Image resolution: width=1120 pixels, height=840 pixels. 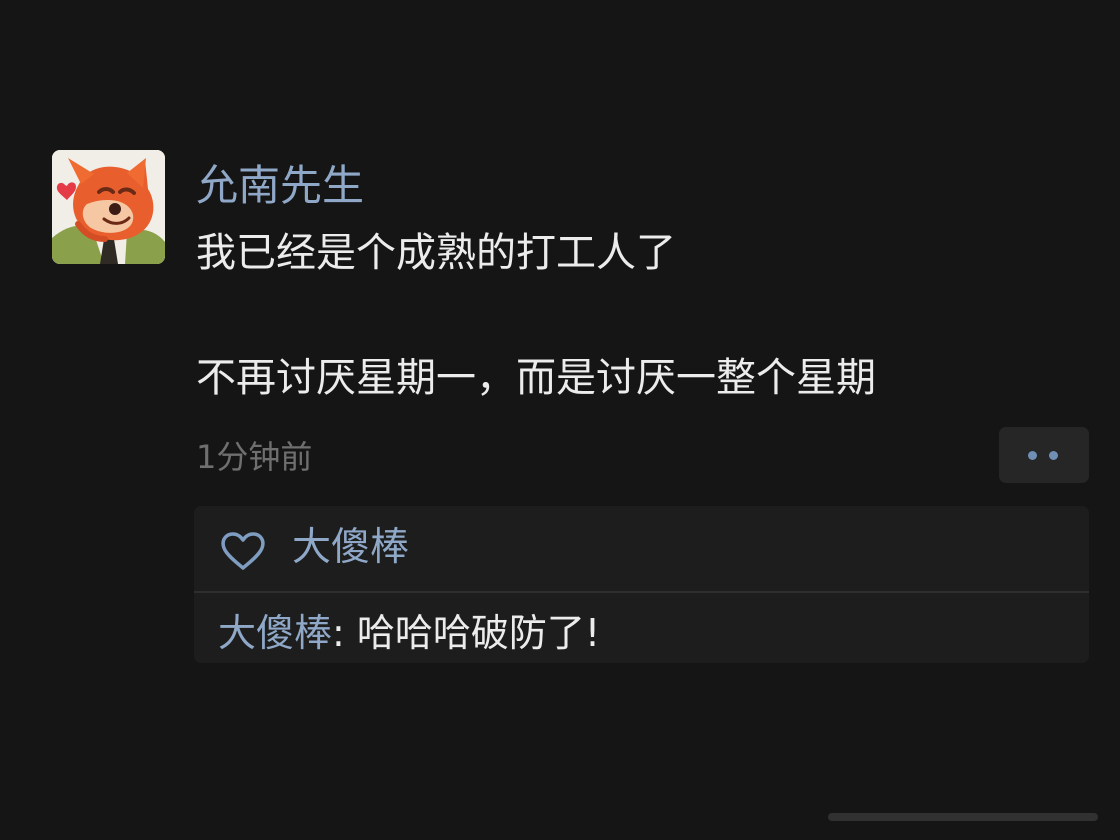 What do you see at coordinates (254, 457) in the screenshot?
I see `post-timestamp: 1分钟前` at bounding box center [254, 457].